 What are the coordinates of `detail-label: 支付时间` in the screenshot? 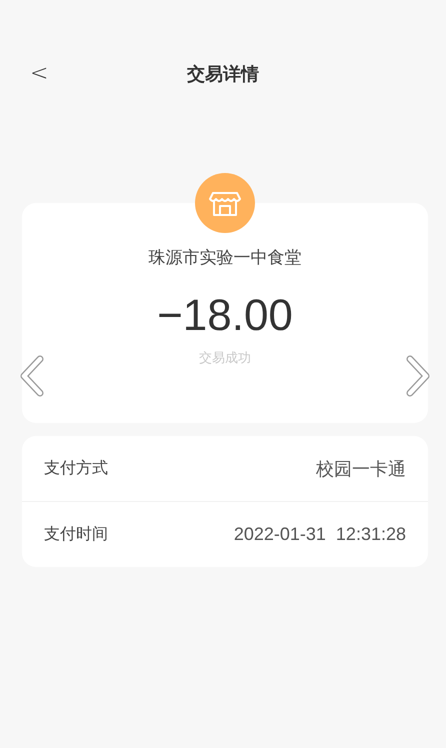 It's located at (76, 534).